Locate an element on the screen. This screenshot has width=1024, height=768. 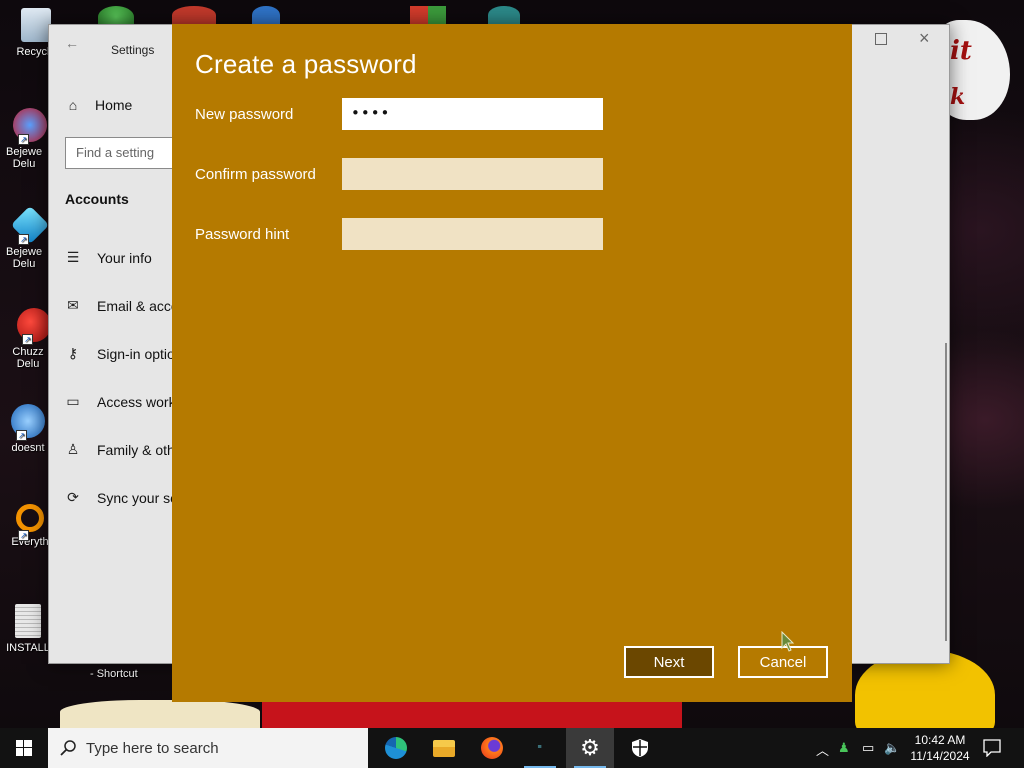
desktop-icon-bejeweled-2: ↗ Bejewe Delu is located at coordinates (30, 237).